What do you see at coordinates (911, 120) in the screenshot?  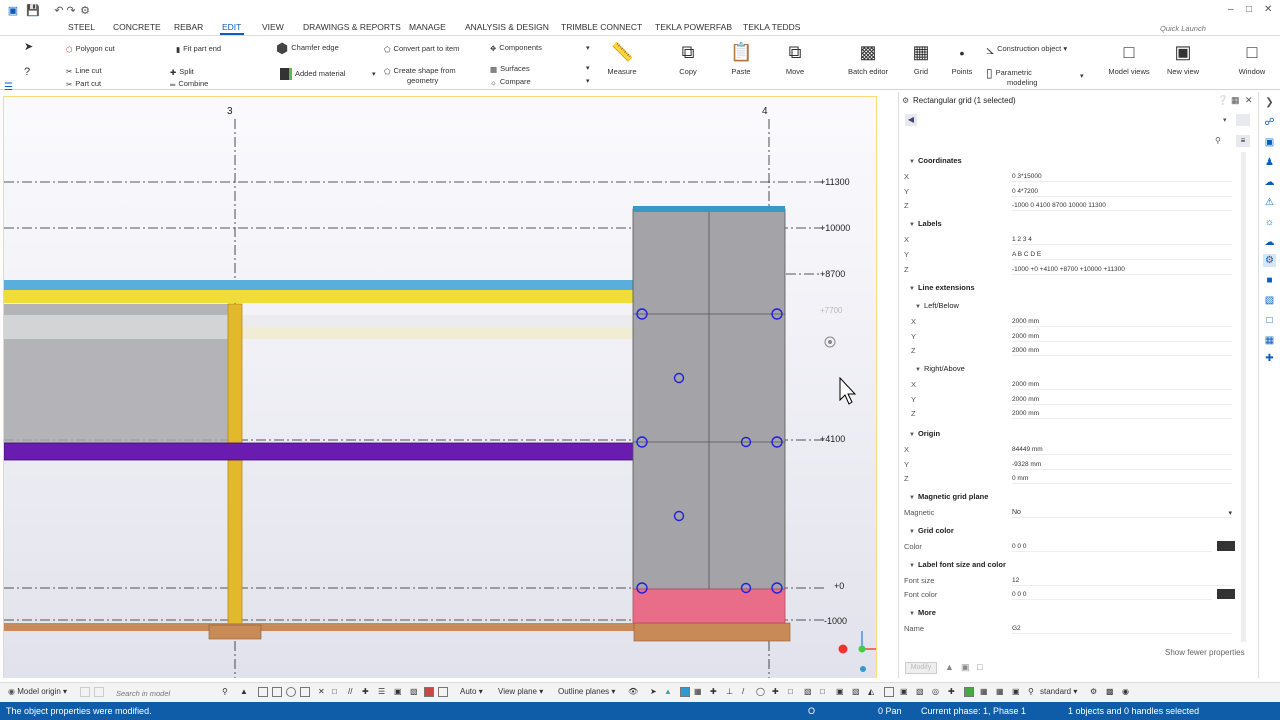 I see `back-arrow-icon: ◀` at bounding box center [911, 120].